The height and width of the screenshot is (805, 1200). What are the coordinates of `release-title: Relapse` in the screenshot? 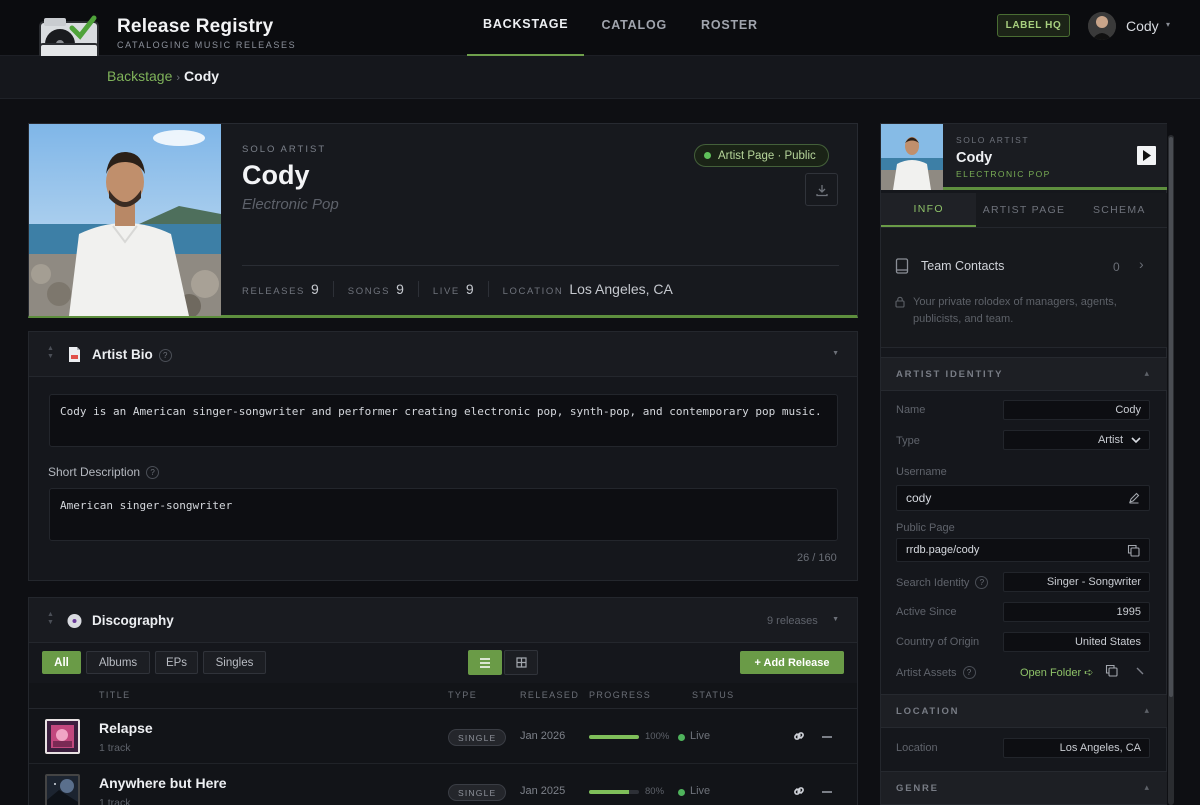 It's located at (126, 728).